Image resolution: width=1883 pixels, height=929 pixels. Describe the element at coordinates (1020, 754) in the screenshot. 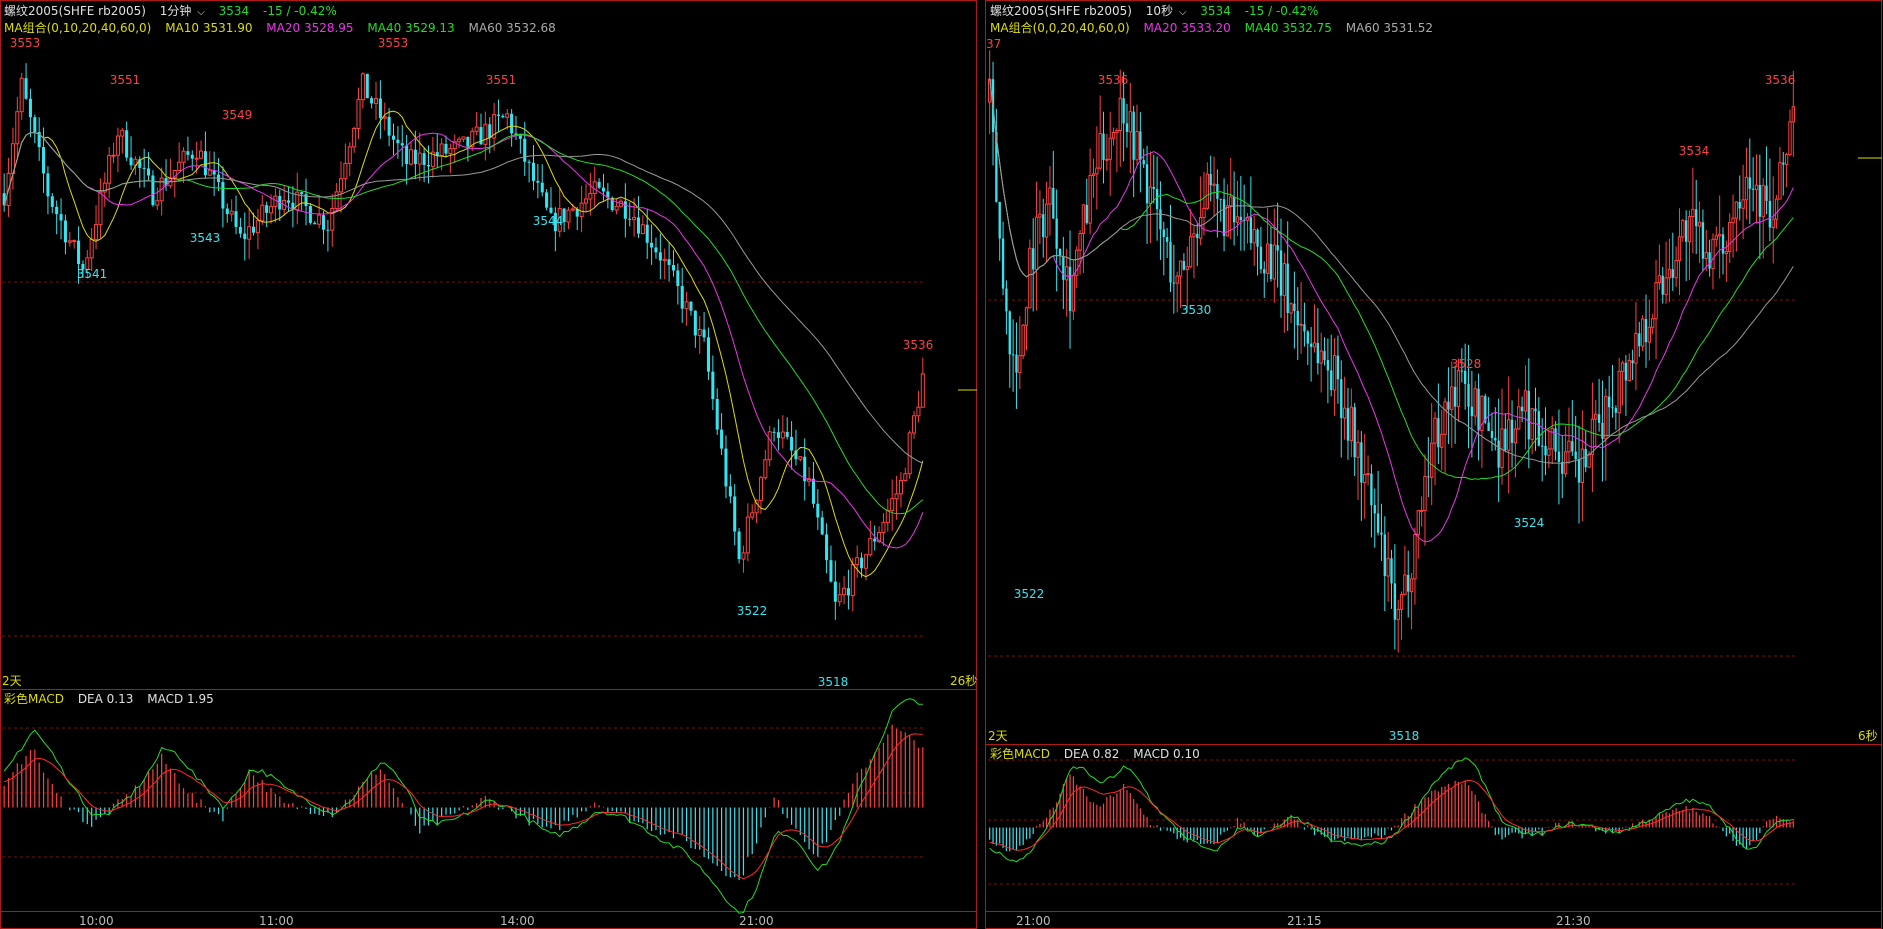

I see `right-macd-indicator-name: 彩色MACD` at that location.